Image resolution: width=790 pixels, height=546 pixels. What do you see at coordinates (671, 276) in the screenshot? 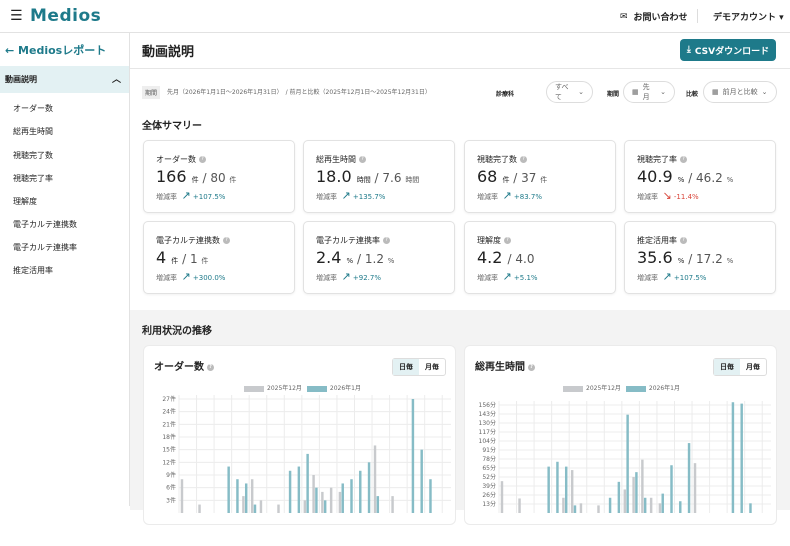
I see `card-rate: 増減率 ↗ +107.5%` at bounding box center [671, 276].